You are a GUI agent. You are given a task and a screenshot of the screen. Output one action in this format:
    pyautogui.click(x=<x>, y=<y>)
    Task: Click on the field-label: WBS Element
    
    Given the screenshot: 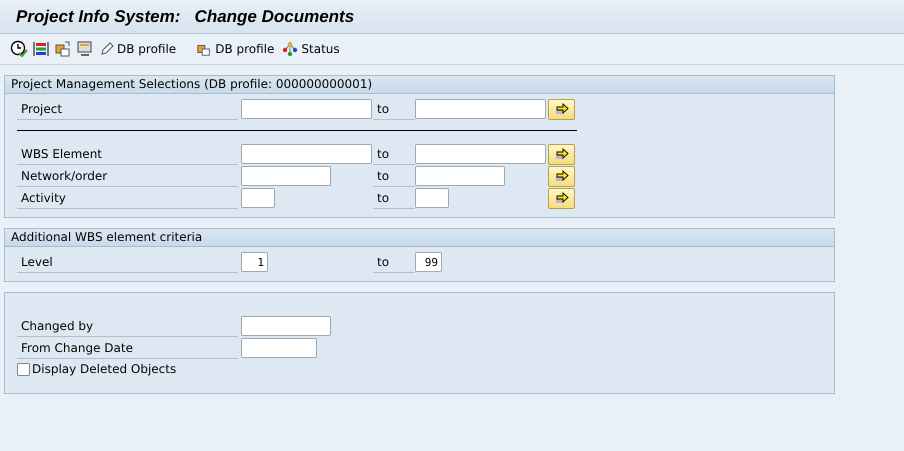 What is the action you would take?
    pyautogui.click(x=127, y=154)
    